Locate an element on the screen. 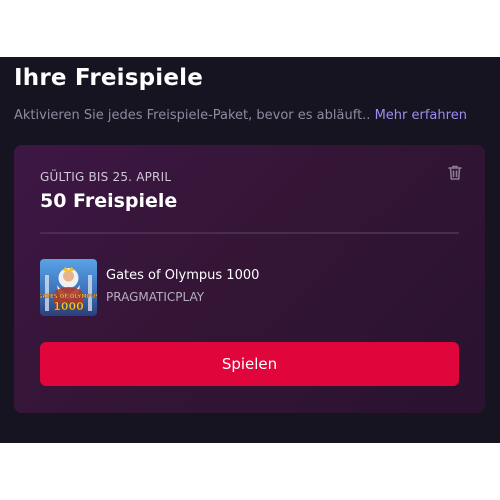  game-provider: PRAGMATICPLAY is located at coordinates (155, 297).